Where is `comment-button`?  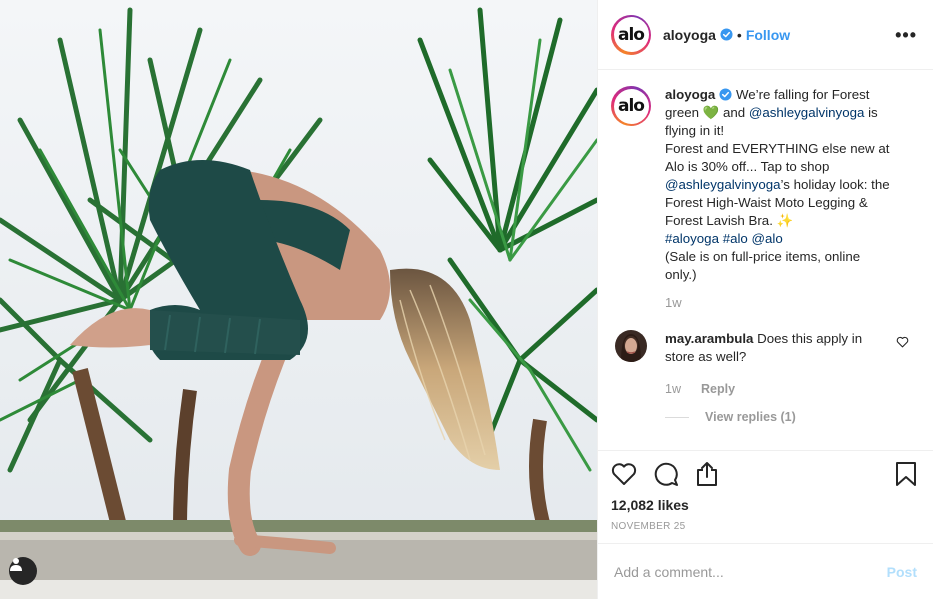 comment-button is located at coordinates (666, 474).